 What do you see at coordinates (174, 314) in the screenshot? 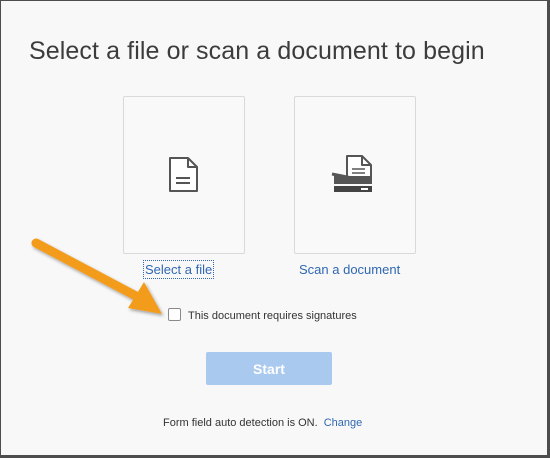
I see `requires-signatures-checkbox` at bounding box center [174, 314].